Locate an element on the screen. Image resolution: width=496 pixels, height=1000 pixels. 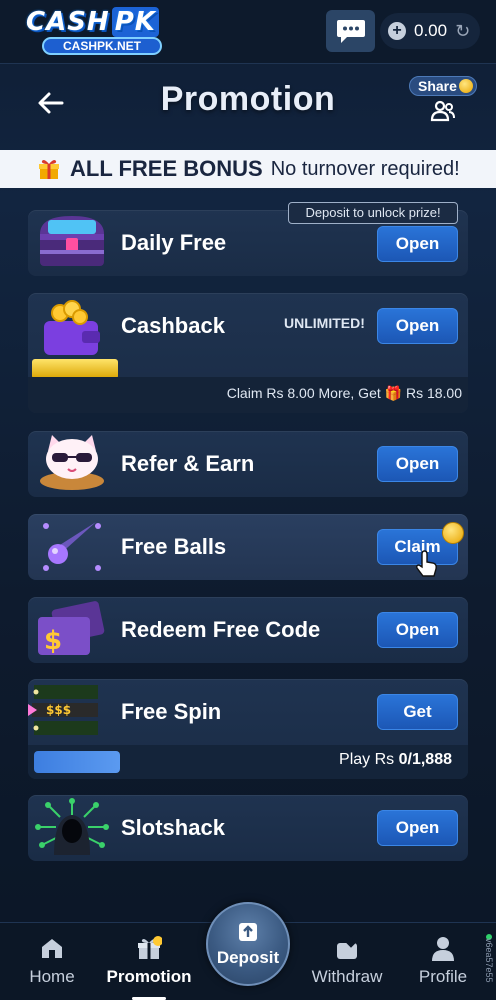
logo-pk: PK is located at coordinates (135, 22).